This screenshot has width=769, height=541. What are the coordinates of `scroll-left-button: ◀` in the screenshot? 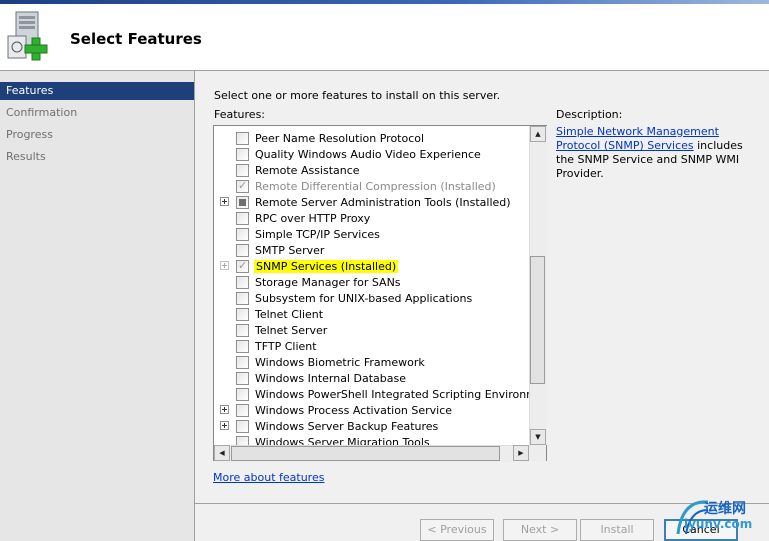 It's located at (222, 453).